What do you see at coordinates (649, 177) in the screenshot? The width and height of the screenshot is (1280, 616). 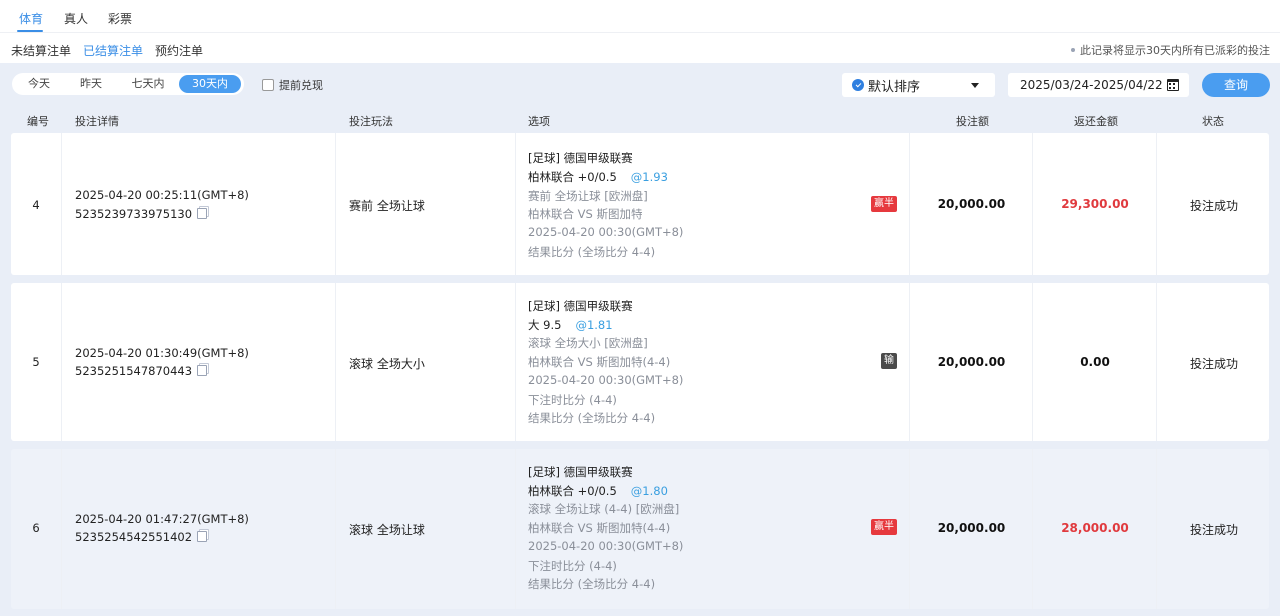 I see `odds-value: @1.93` at bounding box center [649, 177].